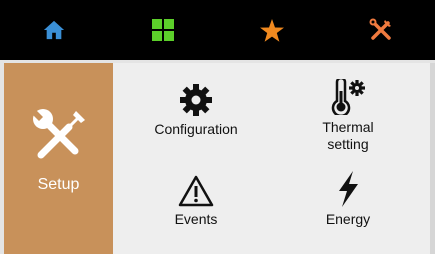 This screenshot has width=435, height=254. What do you see at coordinates (432, 158) in the screenshot?
I see `right-edge` at bounding box center [432, 158].